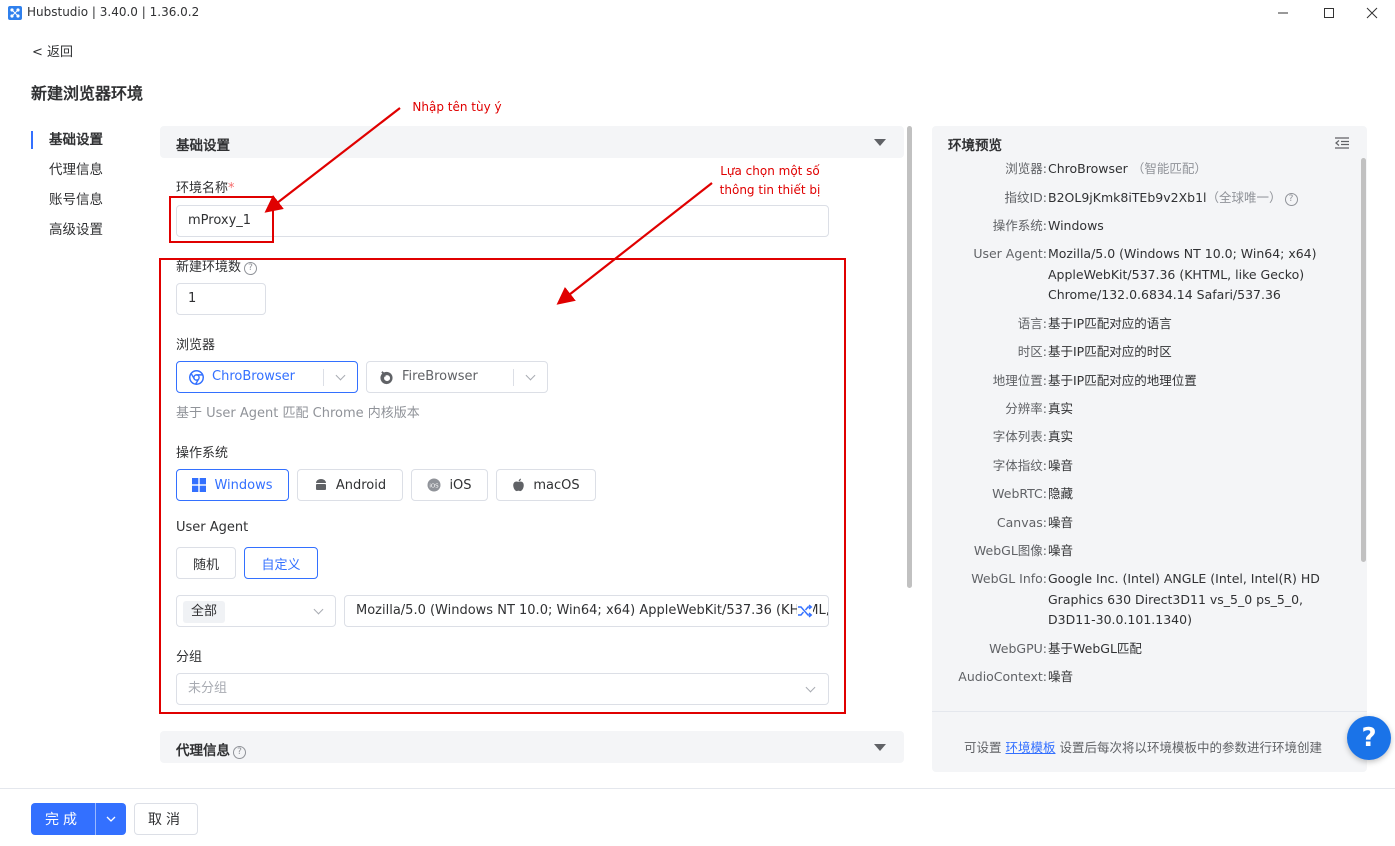 This screenshot has width=1395, height=846. What do you see at coordinates (203, 751) in the screenshot?
I see `proxy-section-title-text: 代理信息` at bounding box center [203, 751].